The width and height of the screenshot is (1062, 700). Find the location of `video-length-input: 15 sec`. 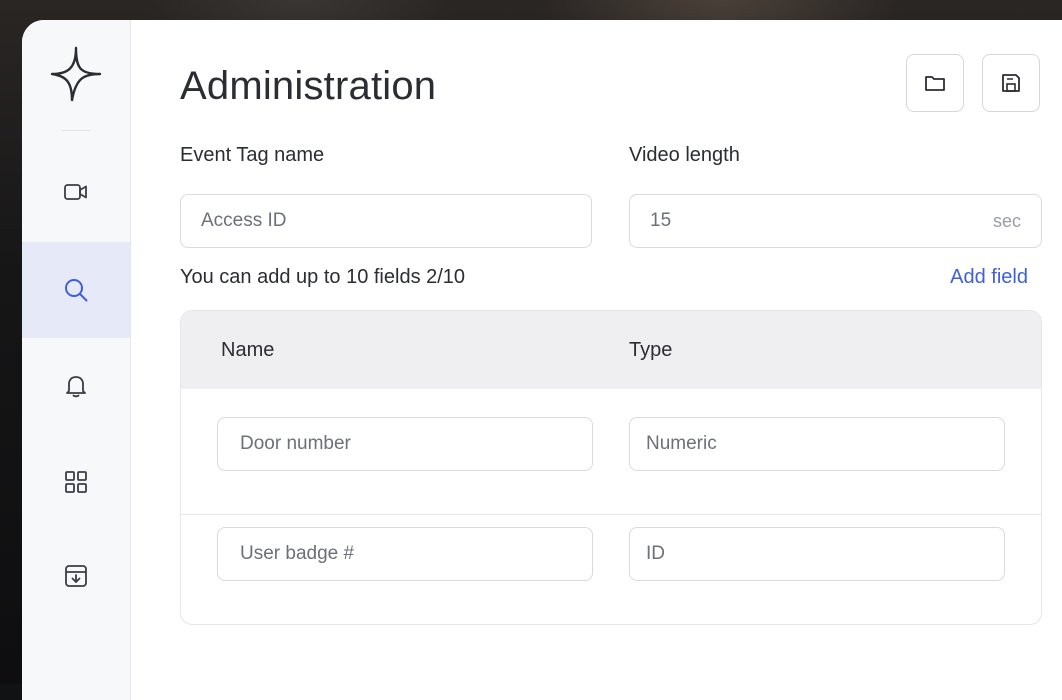

video-length-input: 15 sec is located at coordinates (835, 221).